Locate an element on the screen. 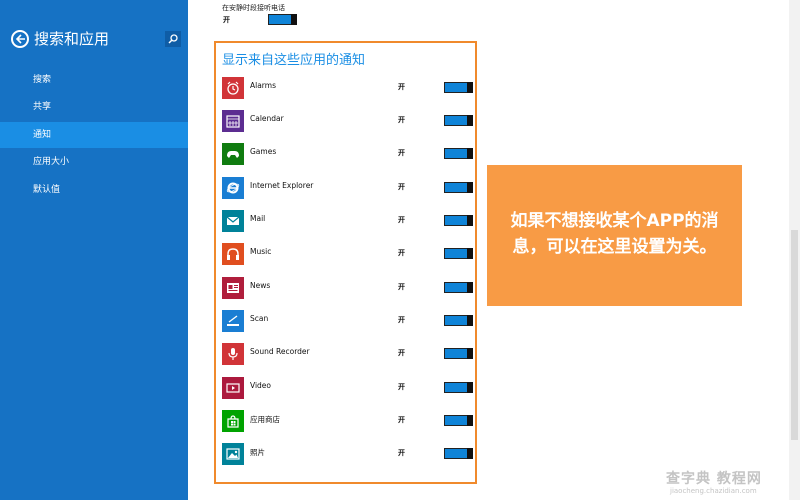 The height and width of the screenshot is (500, 800). app-name: Video is located at coordinates (261, 385).